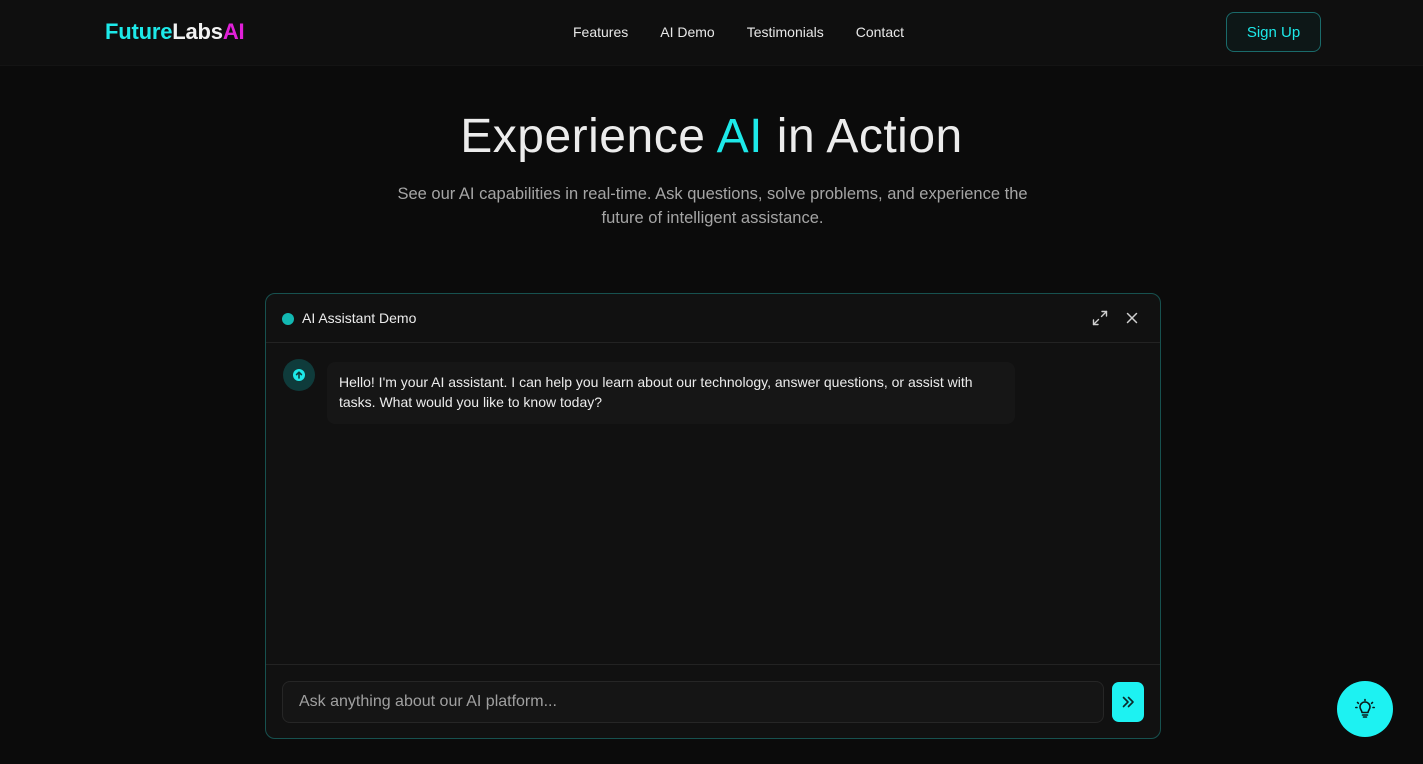 Image resolution: width=1423 pixels, height=764 pixels. I want to click on nav-link-ai-demo: AI Demo, so click(687, 32).